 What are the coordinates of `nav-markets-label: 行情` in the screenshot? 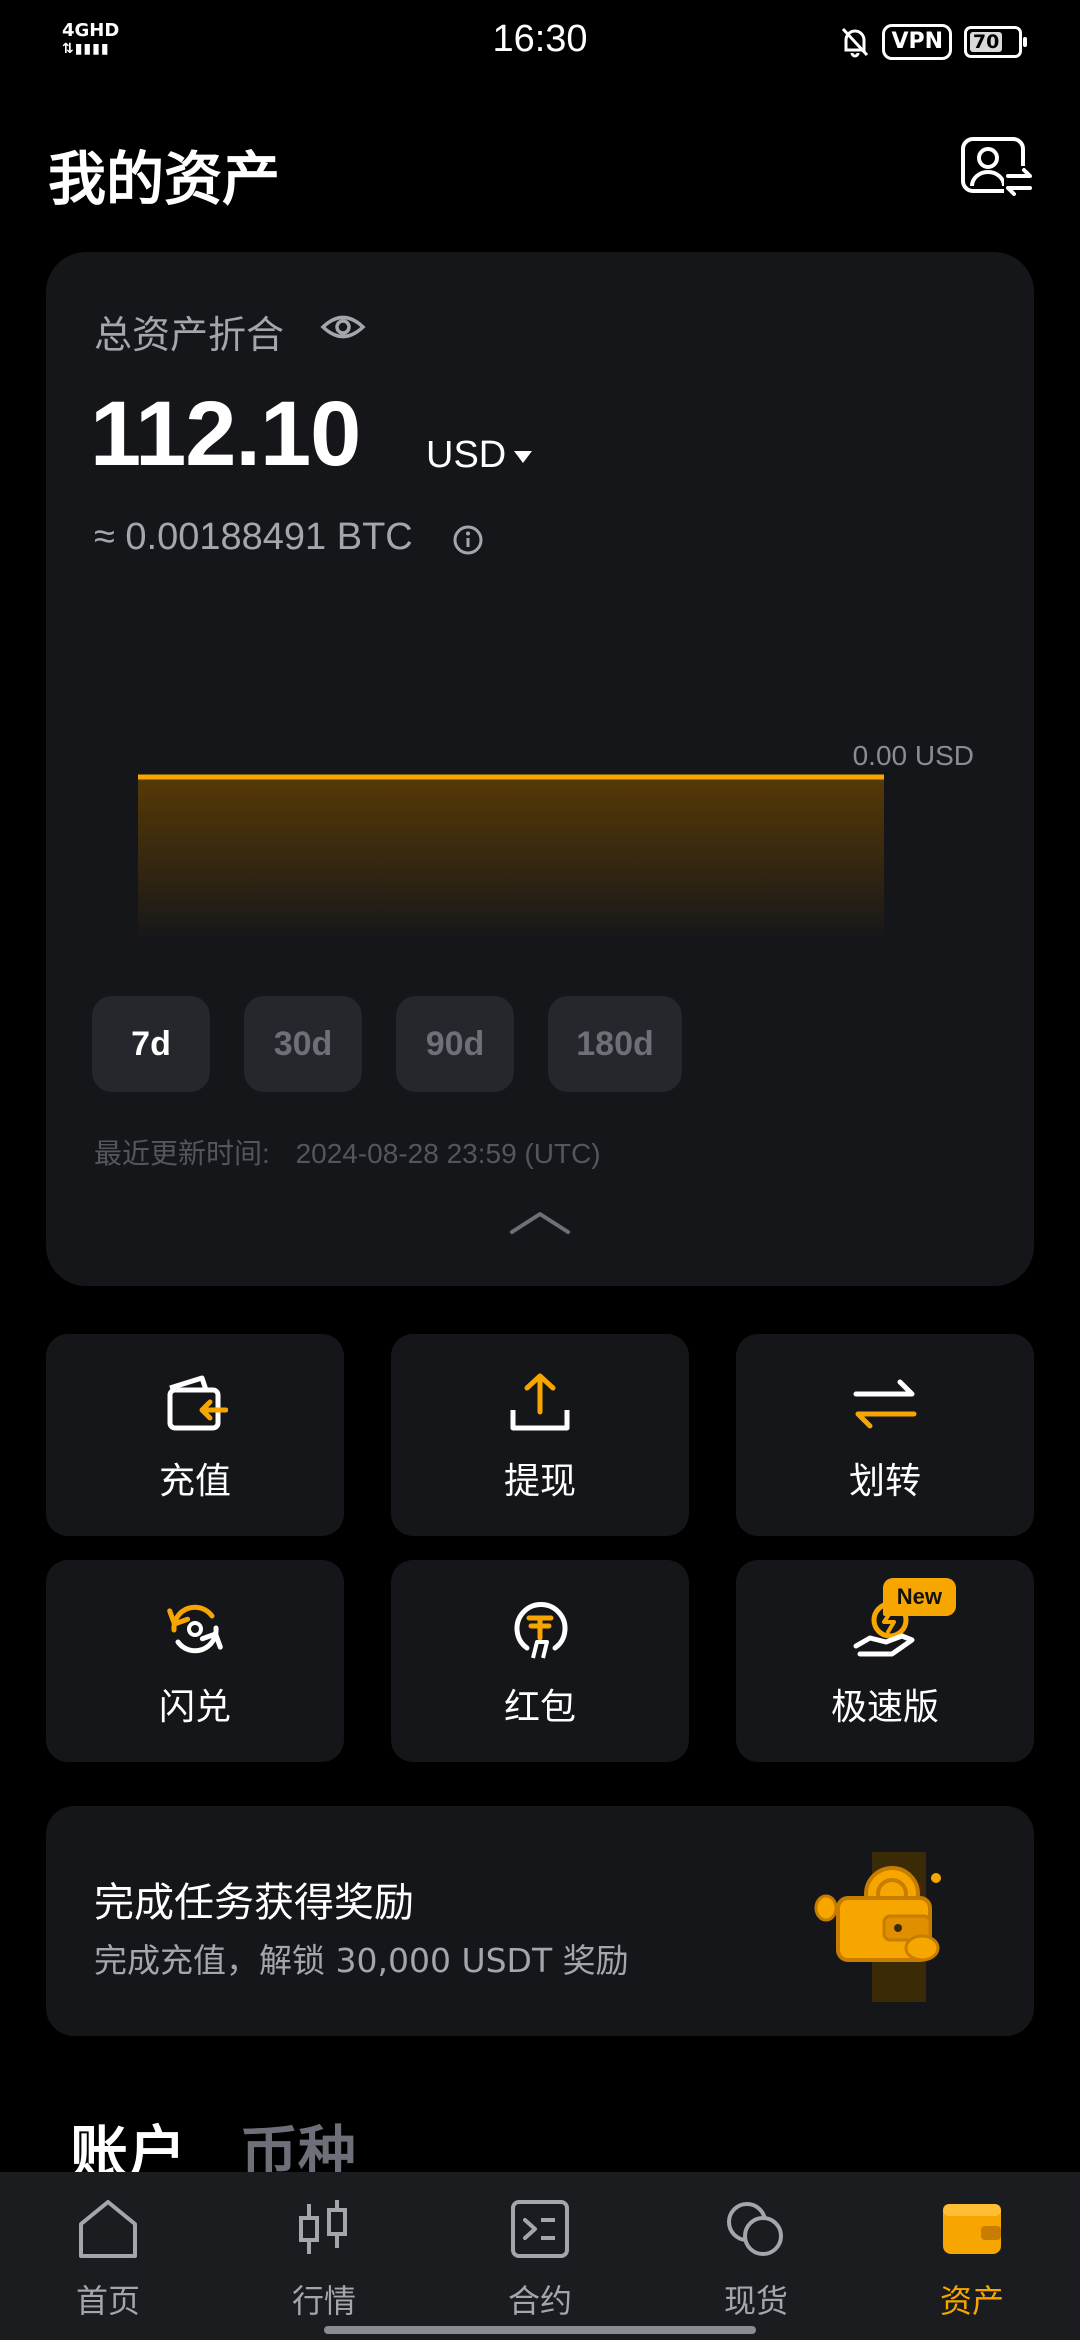 It's located at (323, 2301).